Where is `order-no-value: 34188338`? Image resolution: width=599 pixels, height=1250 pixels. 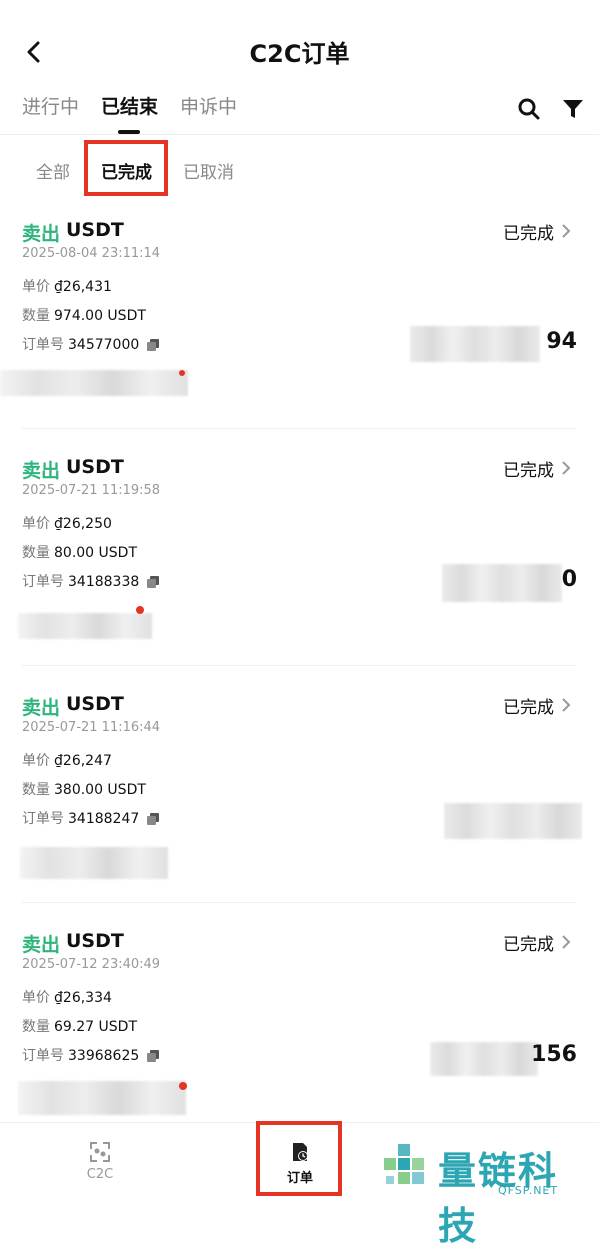
order-no-value: 34188338 is located at coordinates (104, 582).